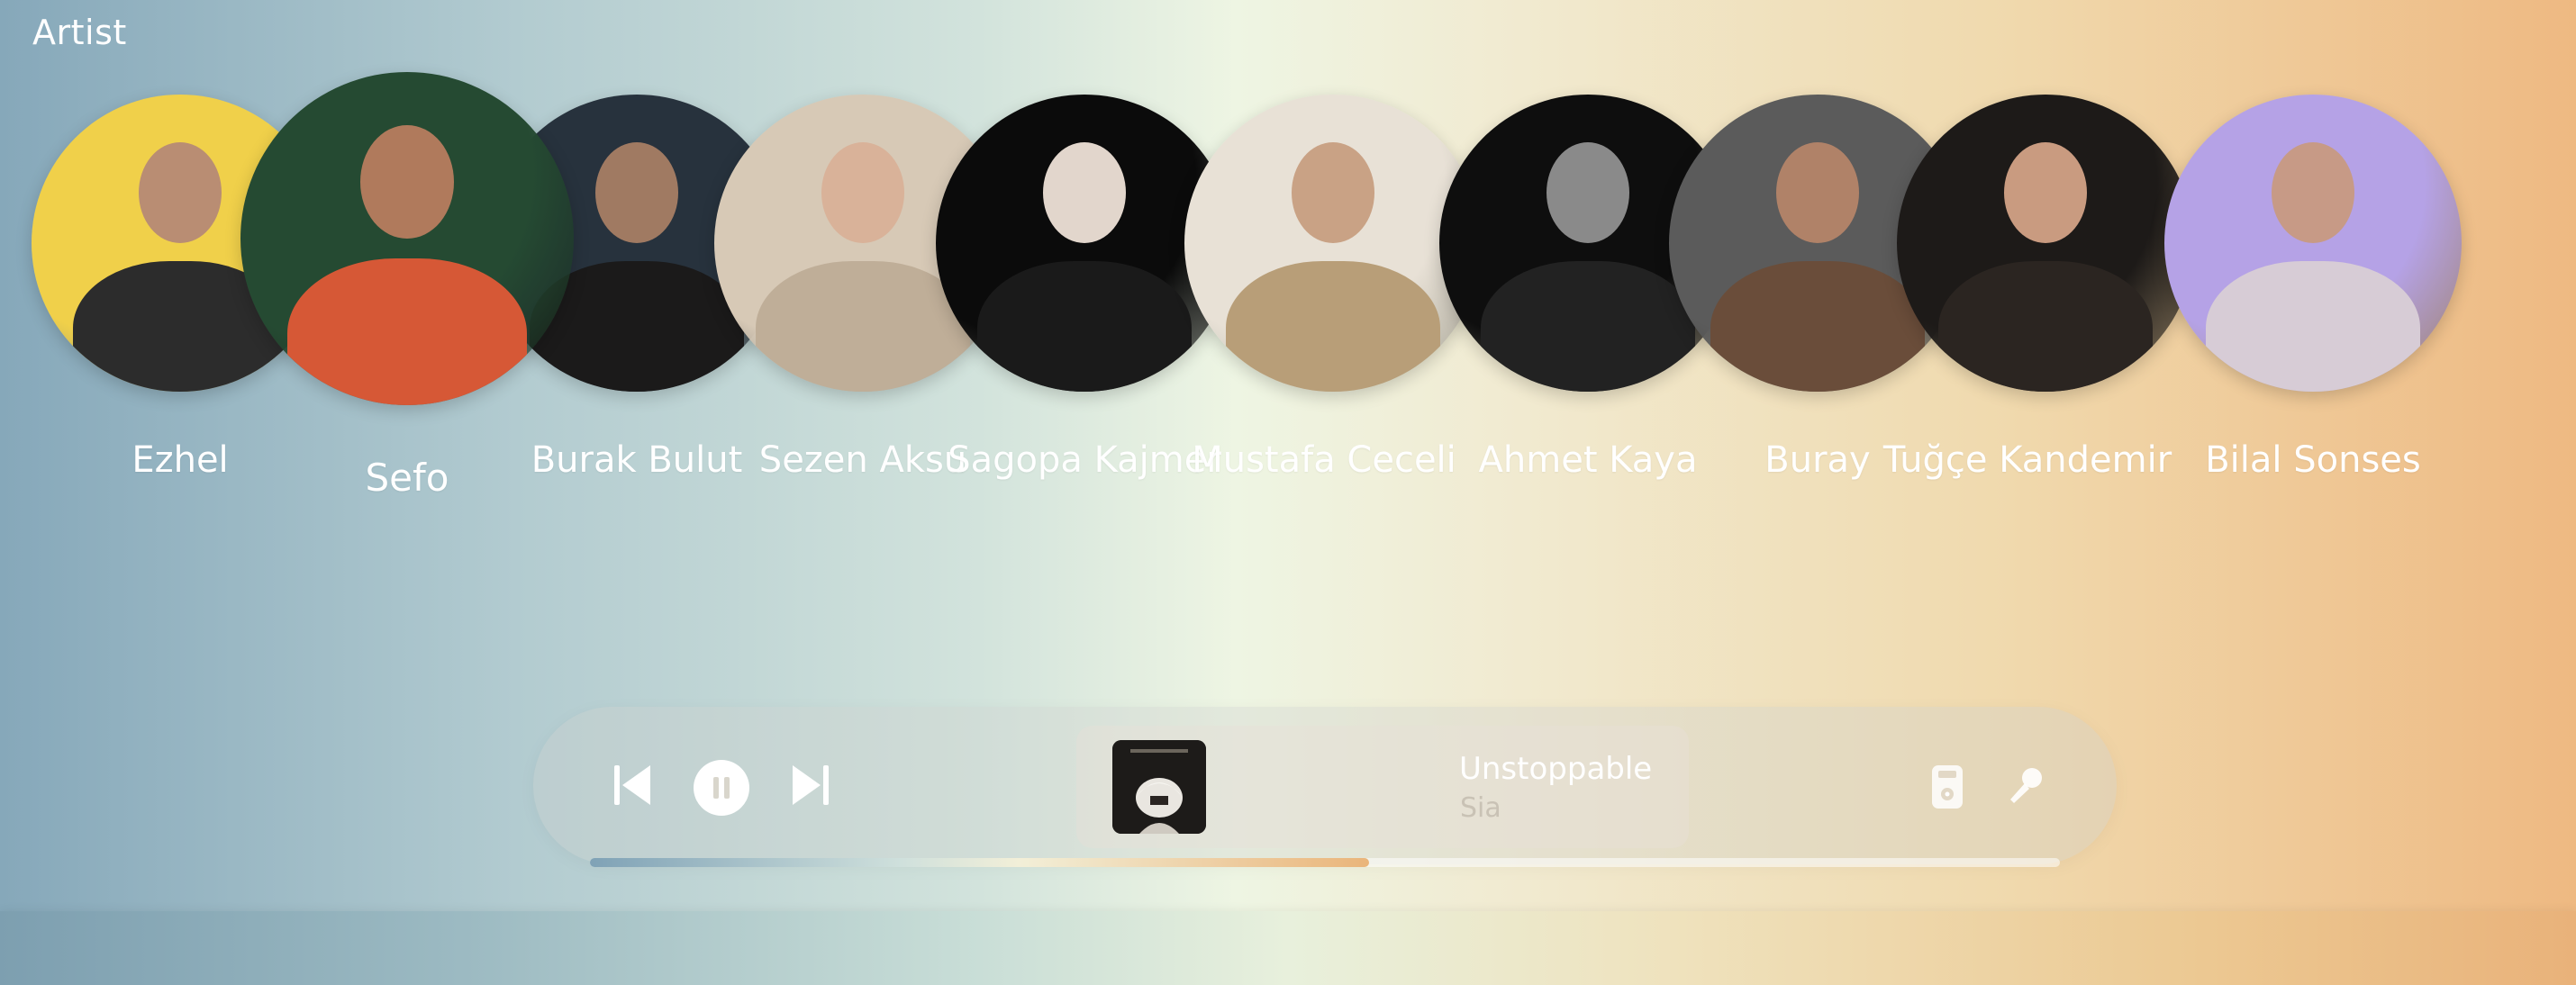  What do you see at coordinates (2027, 460) in the screenshot?
I see `artist-name: Tuğçe Kandemir` at bounding box center [2027, 460].